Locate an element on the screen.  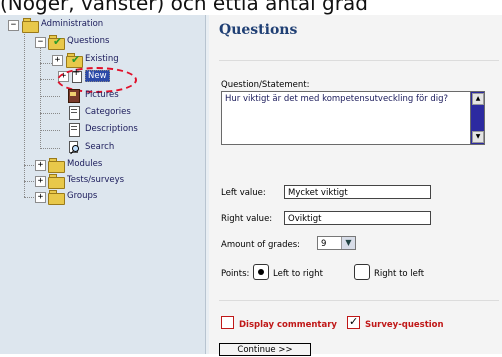
tree-item-tests-surveys: Tests/surveys is located at coordinates (86, 181).